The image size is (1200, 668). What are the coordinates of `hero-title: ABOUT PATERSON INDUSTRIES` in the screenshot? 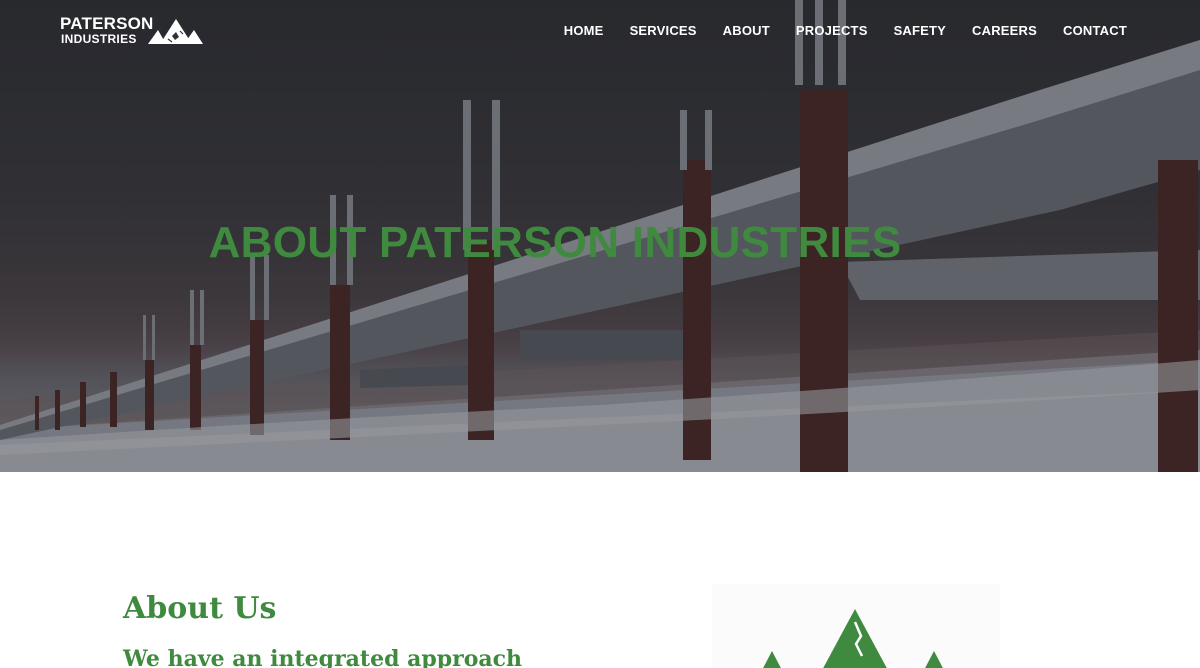 It's located at (555, 242).